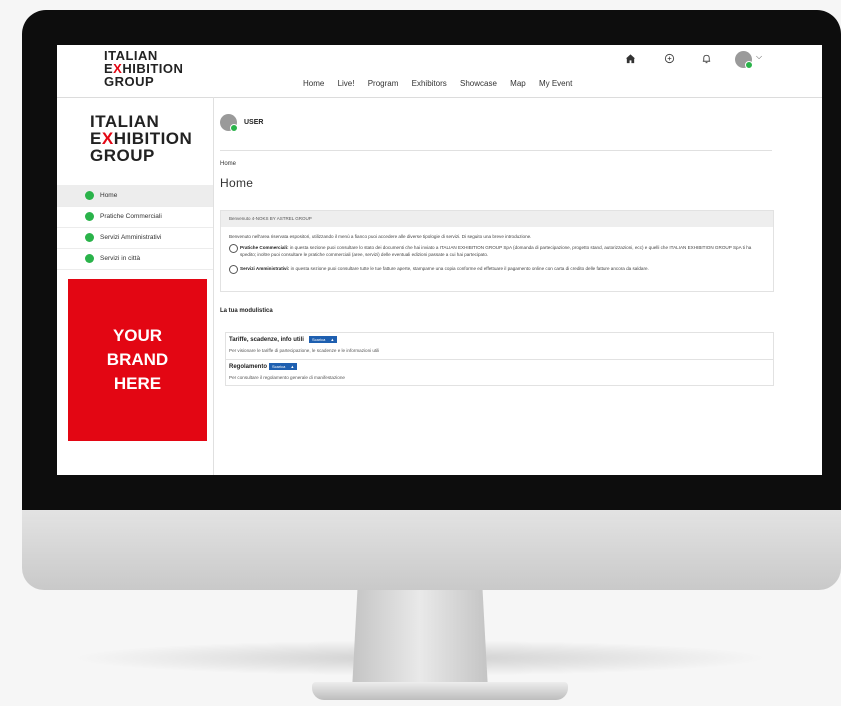  What do you see at coordinates (555, 83) in the screenshot?
I see `nav-my-event: My Event` at bounding box center [555, 83].